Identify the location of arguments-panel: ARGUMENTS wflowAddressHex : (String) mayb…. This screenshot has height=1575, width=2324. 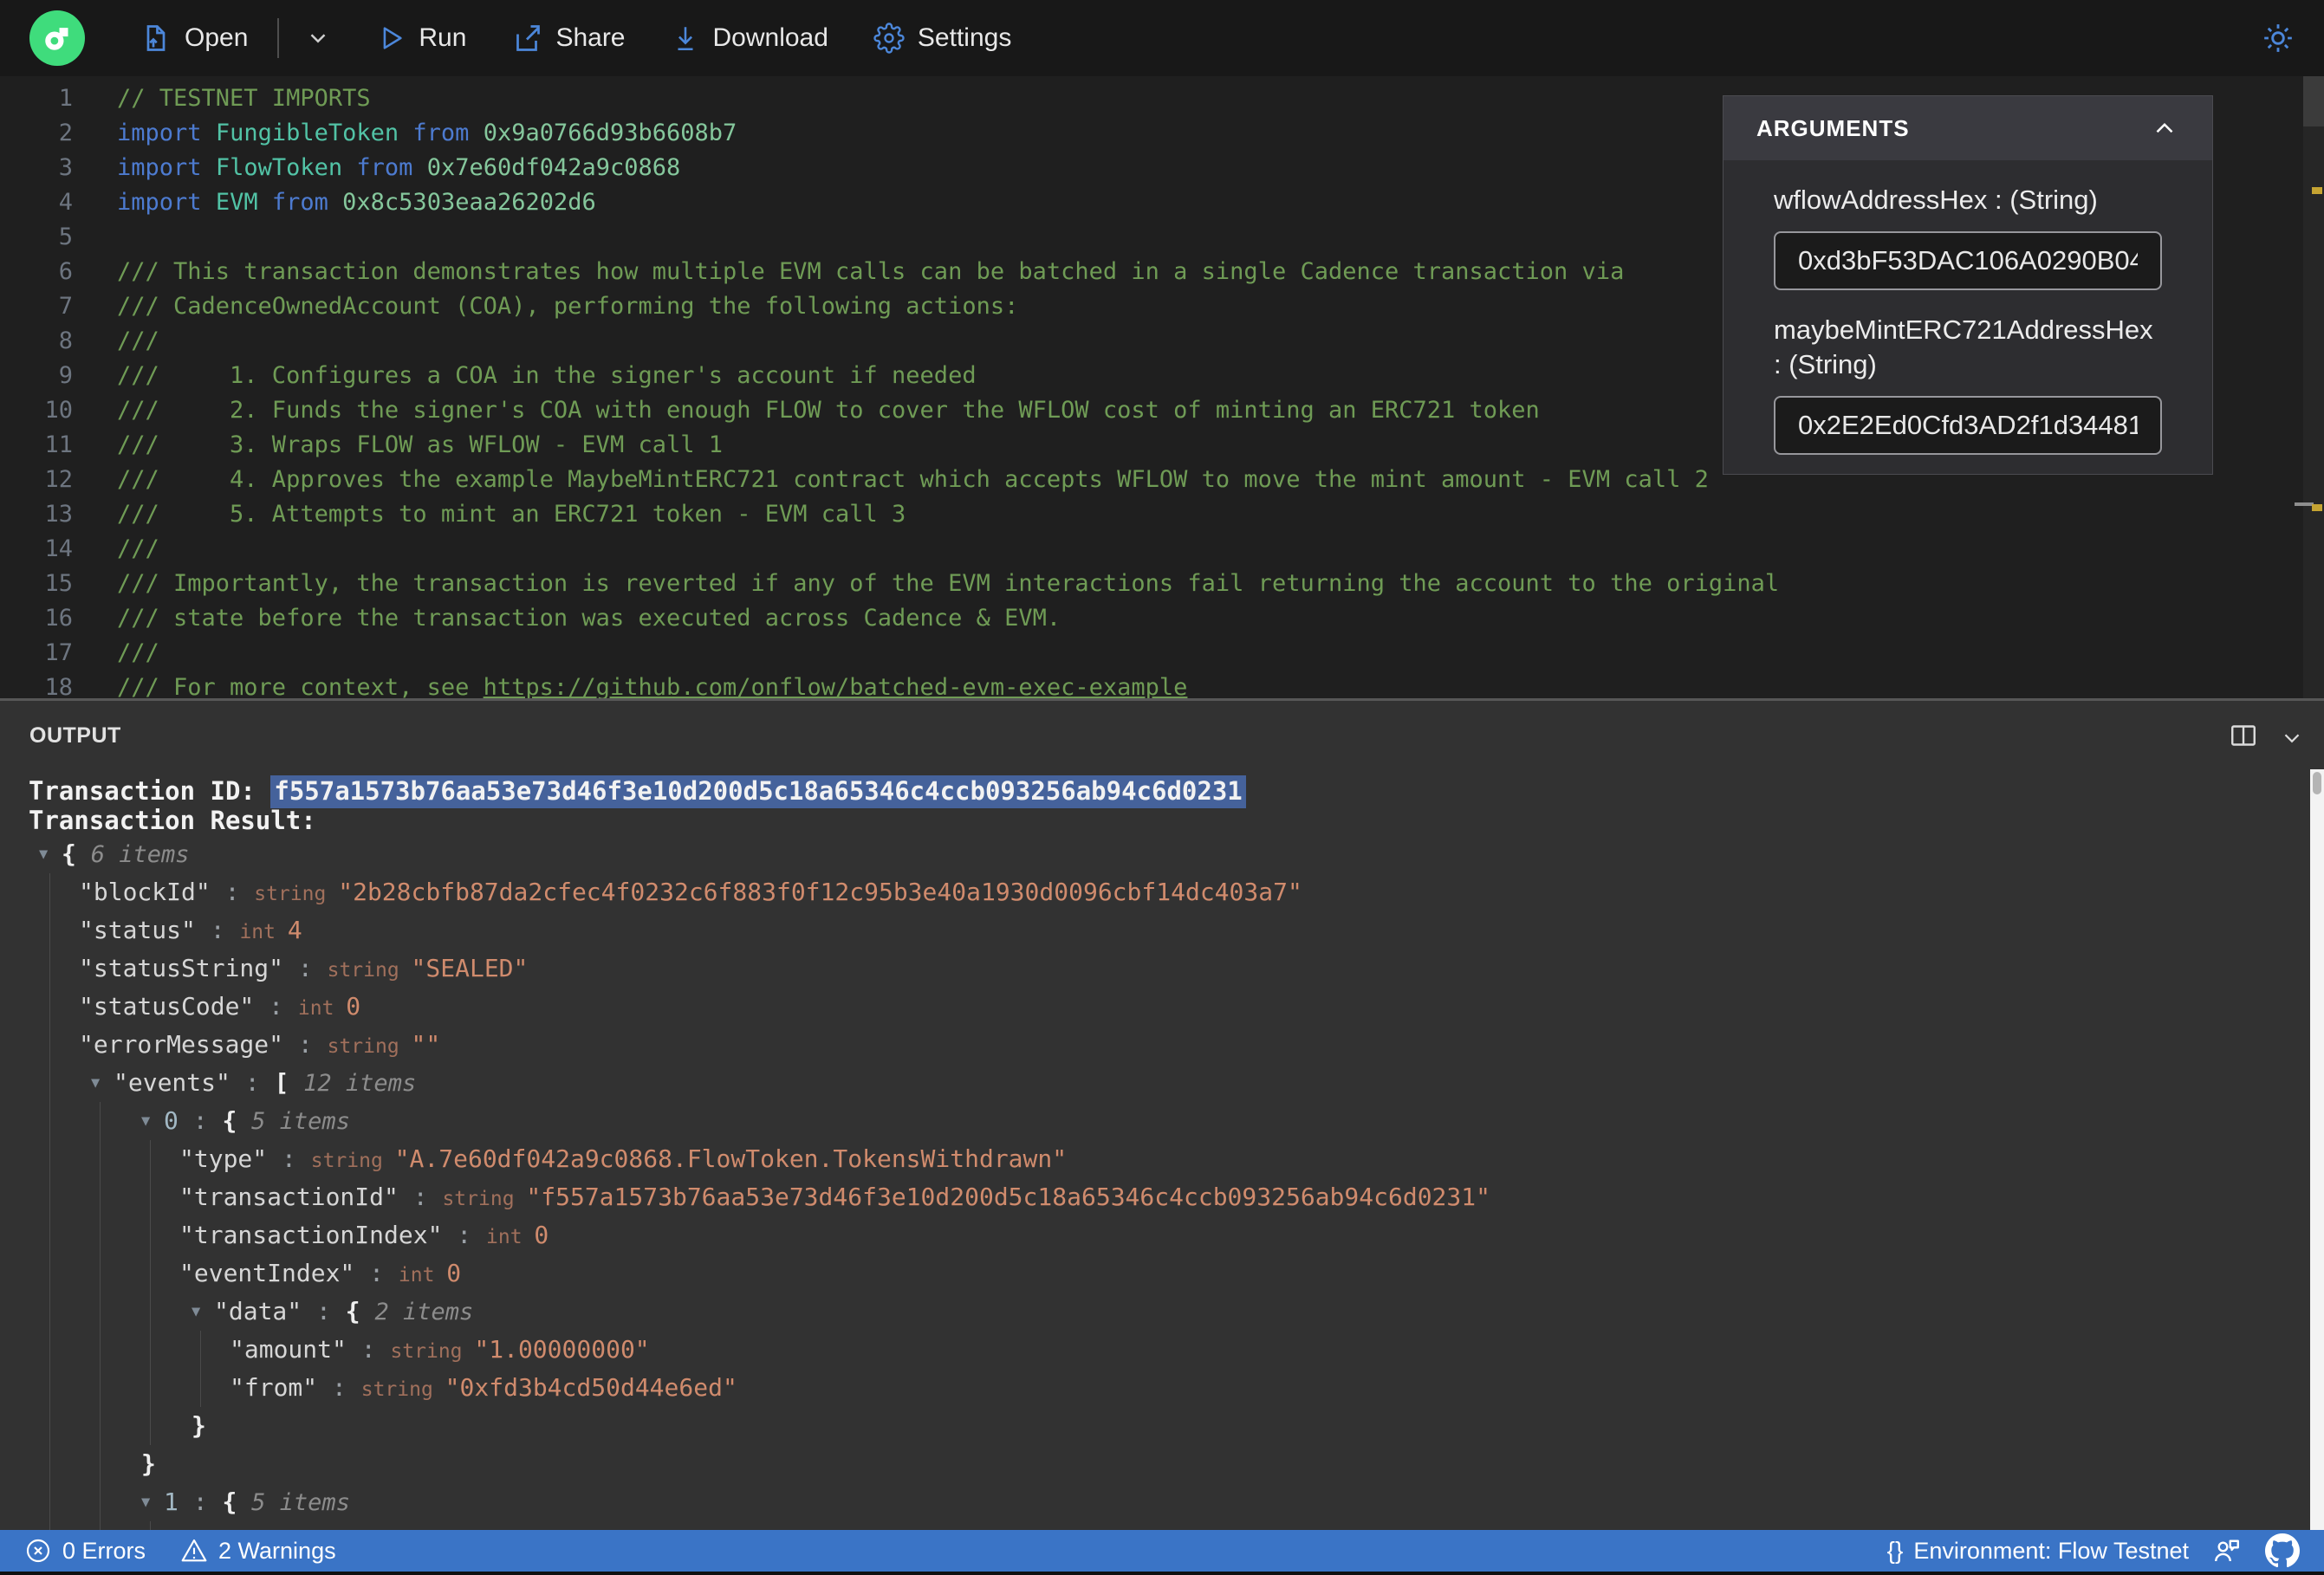
(1968, 285).